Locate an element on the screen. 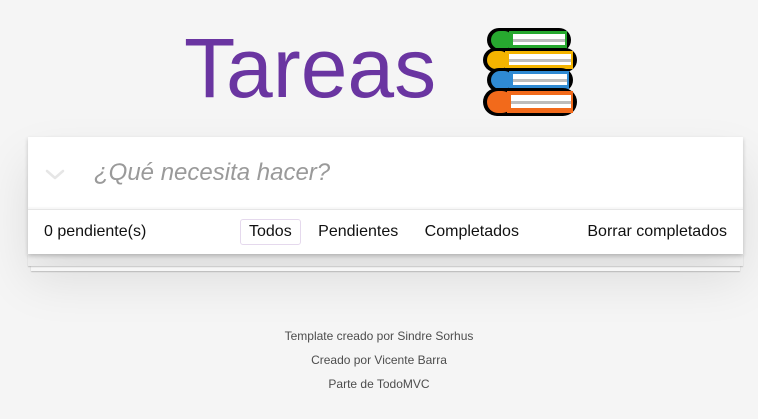 The width and height of the screenshot is (758, 419). filter-active: Pendientes is located at coordinates (358, 232).